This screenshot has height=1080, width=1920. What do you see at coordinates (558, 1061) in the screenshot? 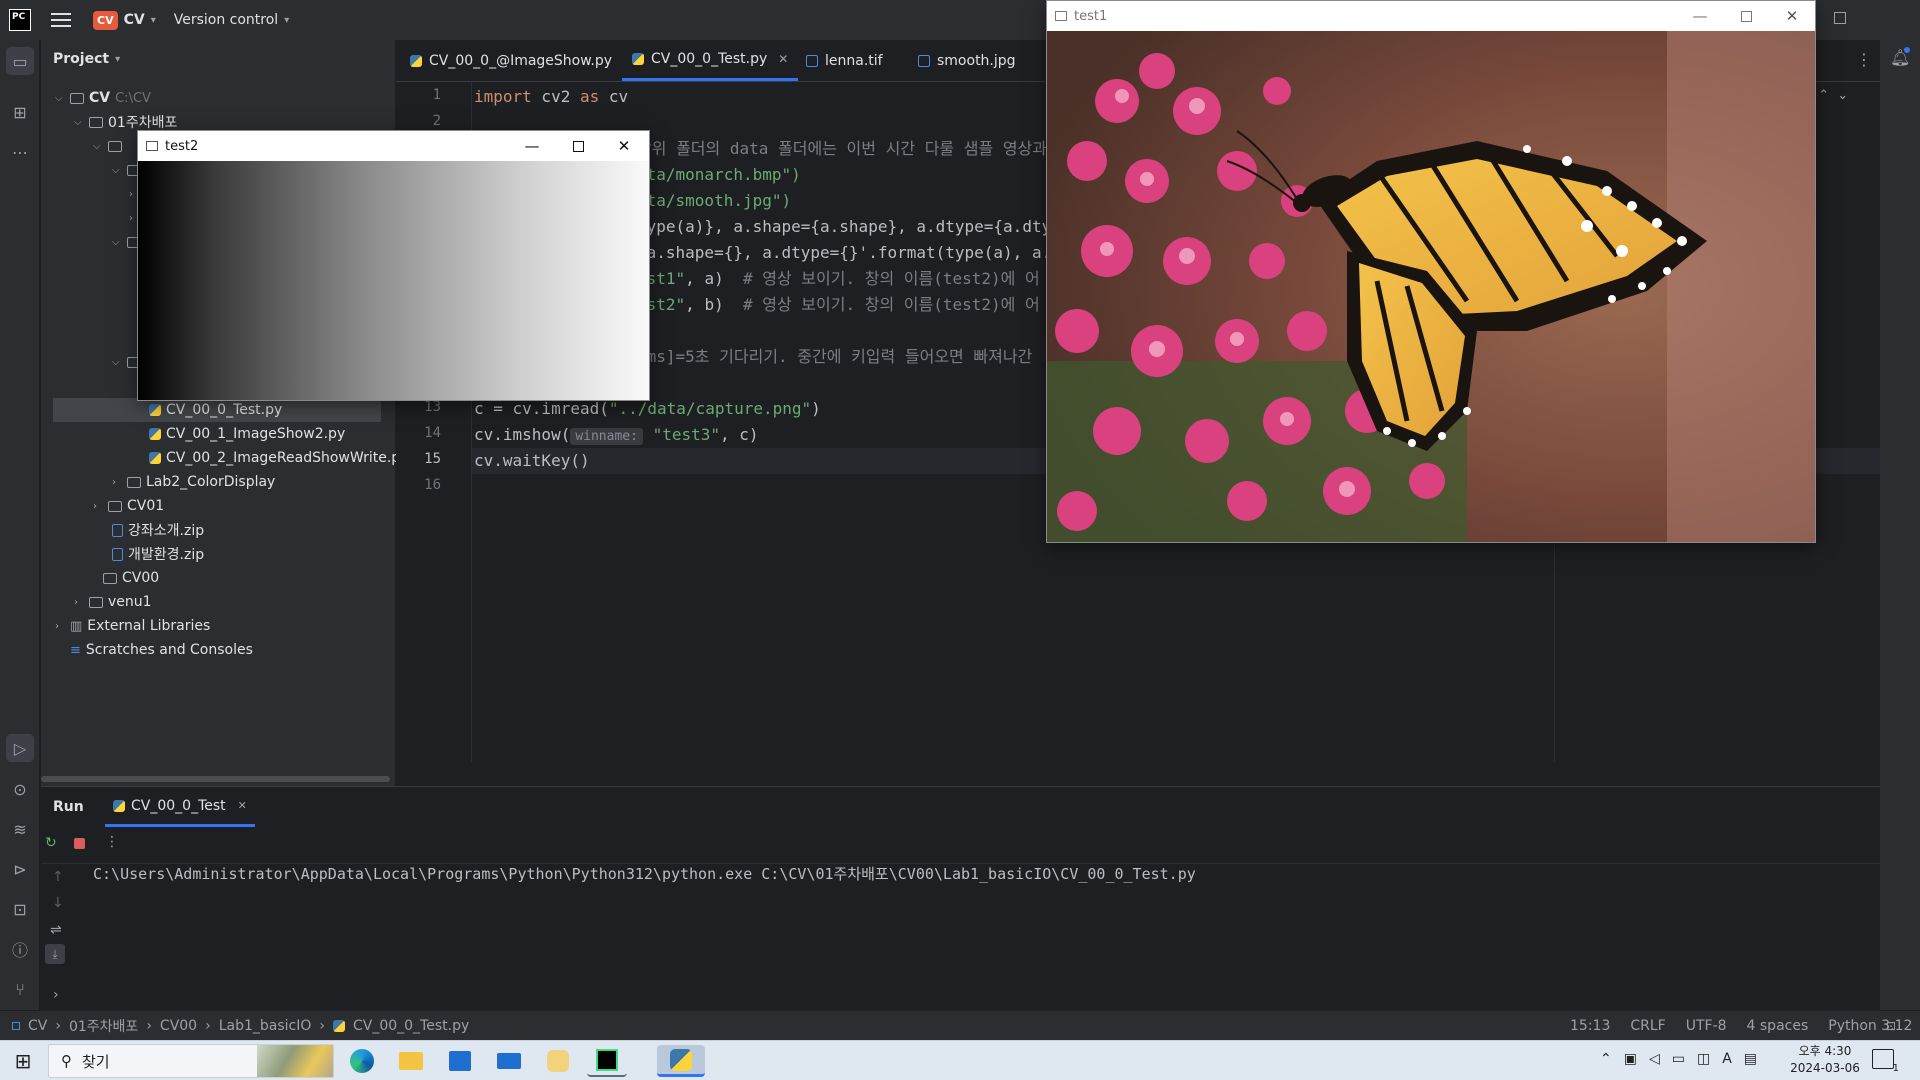
I see `taskbar-messenger` at bounding box center [558, 1061].